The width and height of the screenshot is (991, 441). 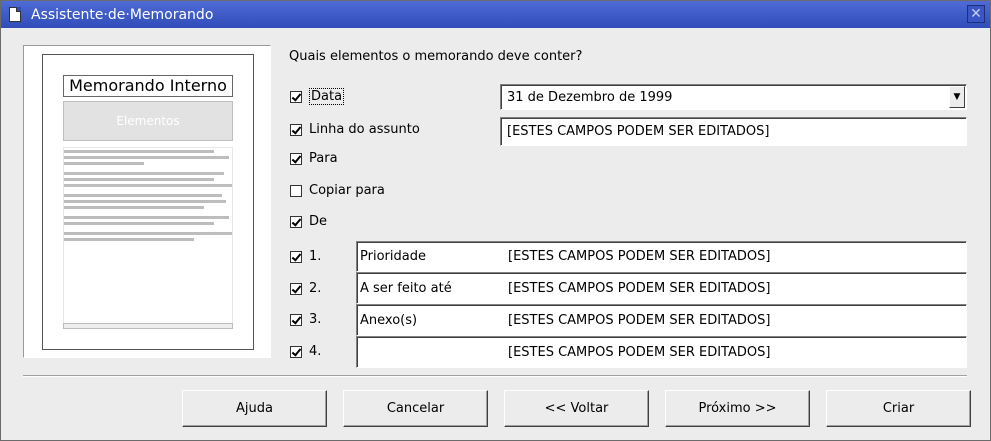 I want to click on option-to-label: Para, so click(x=323, y=158).